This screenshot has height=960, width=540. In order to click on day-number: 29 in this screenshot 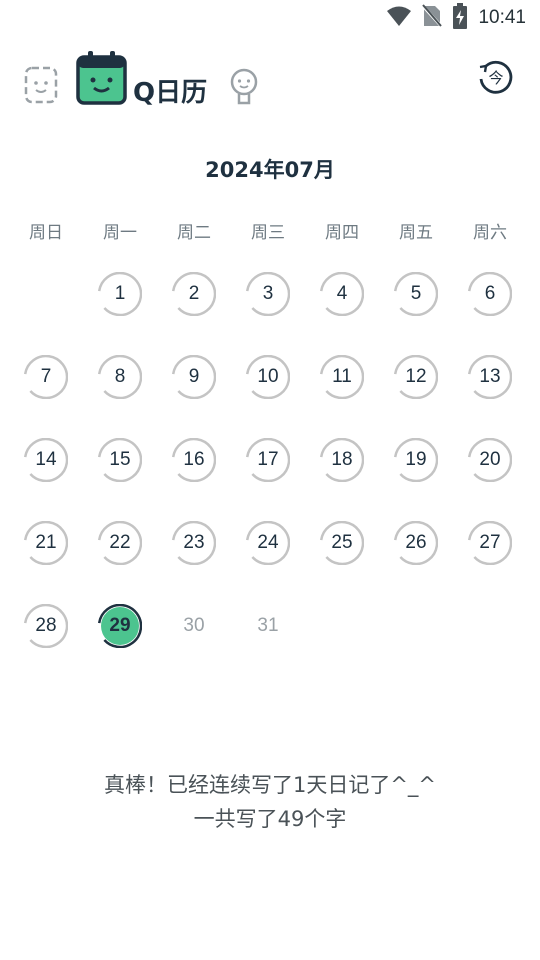, I will do `click(120, 625)`.